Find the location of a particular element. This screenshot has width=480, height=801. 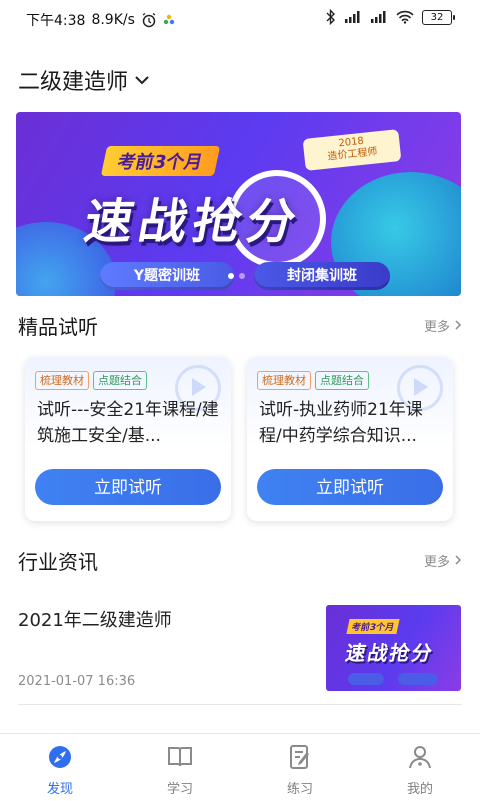

trial-card: 梳理教材 点题结合 试听-执业药师21年课程/中药学综合知识... 立即试听 is located at coordinates (350, 439).